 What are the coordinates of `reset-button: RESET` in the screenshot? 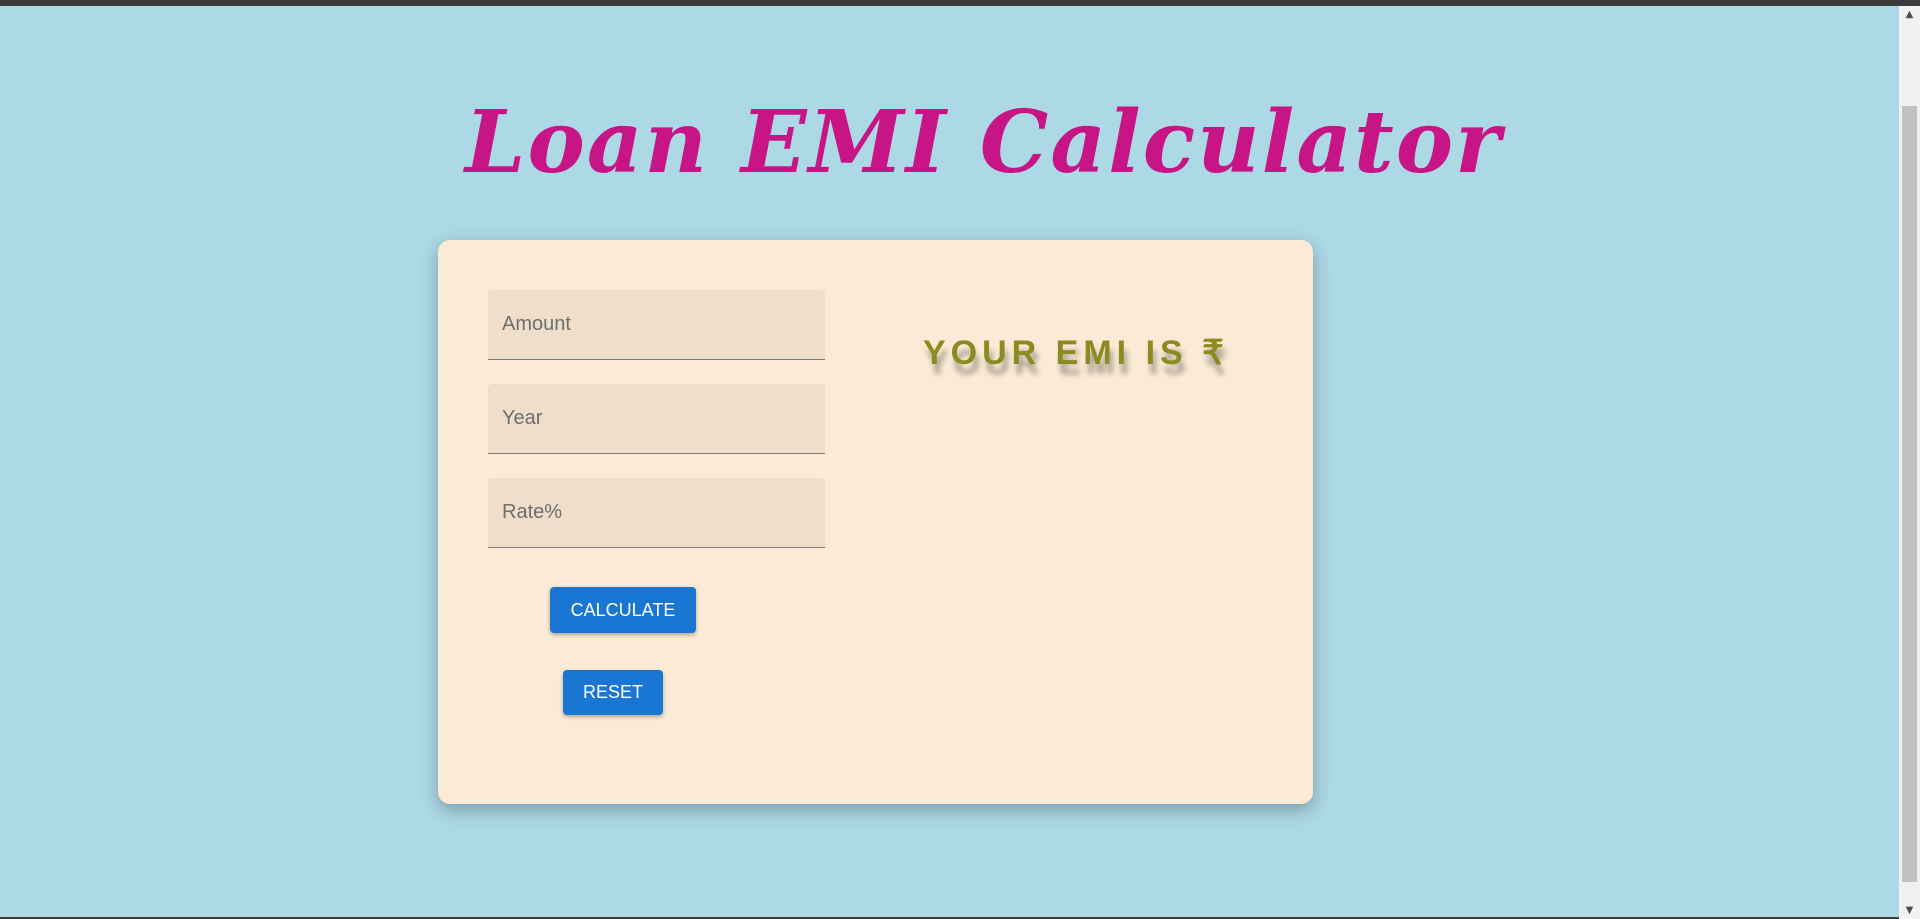 It's located at (613, 692).